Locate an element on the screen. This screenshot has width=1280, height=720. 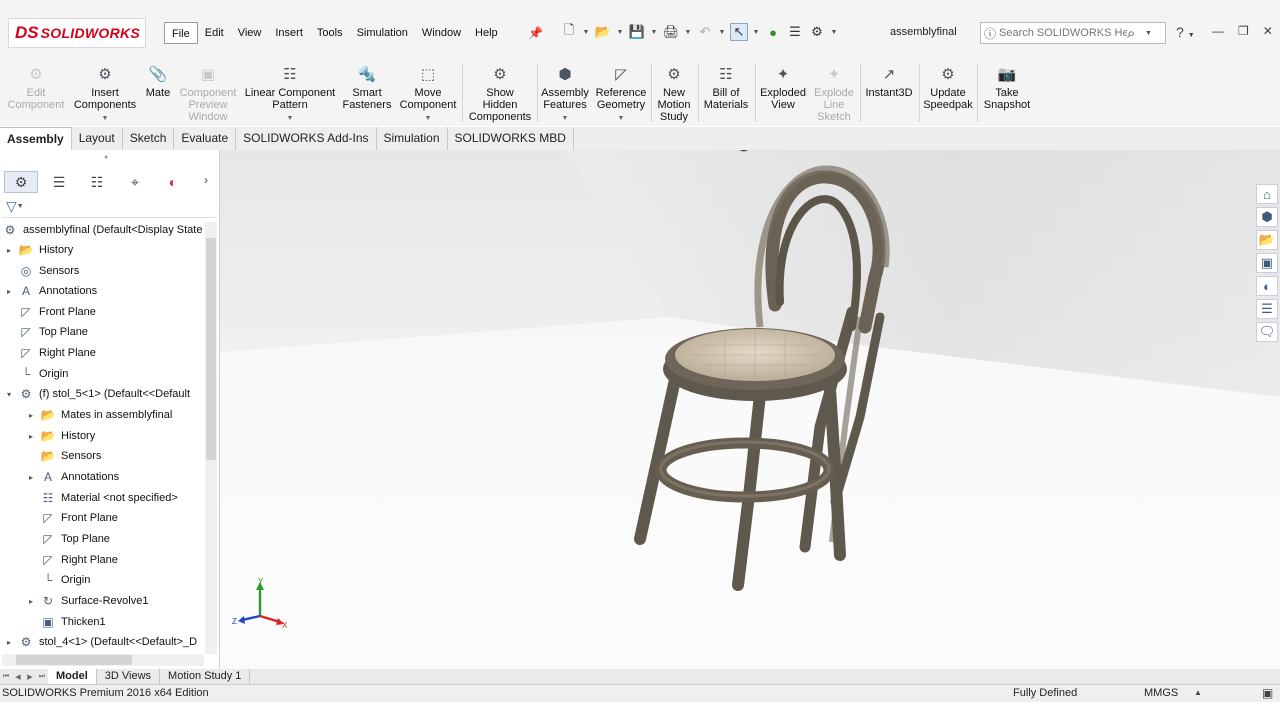
undo-dropdown-icon: ▼ is located at coordinates (722, 32).